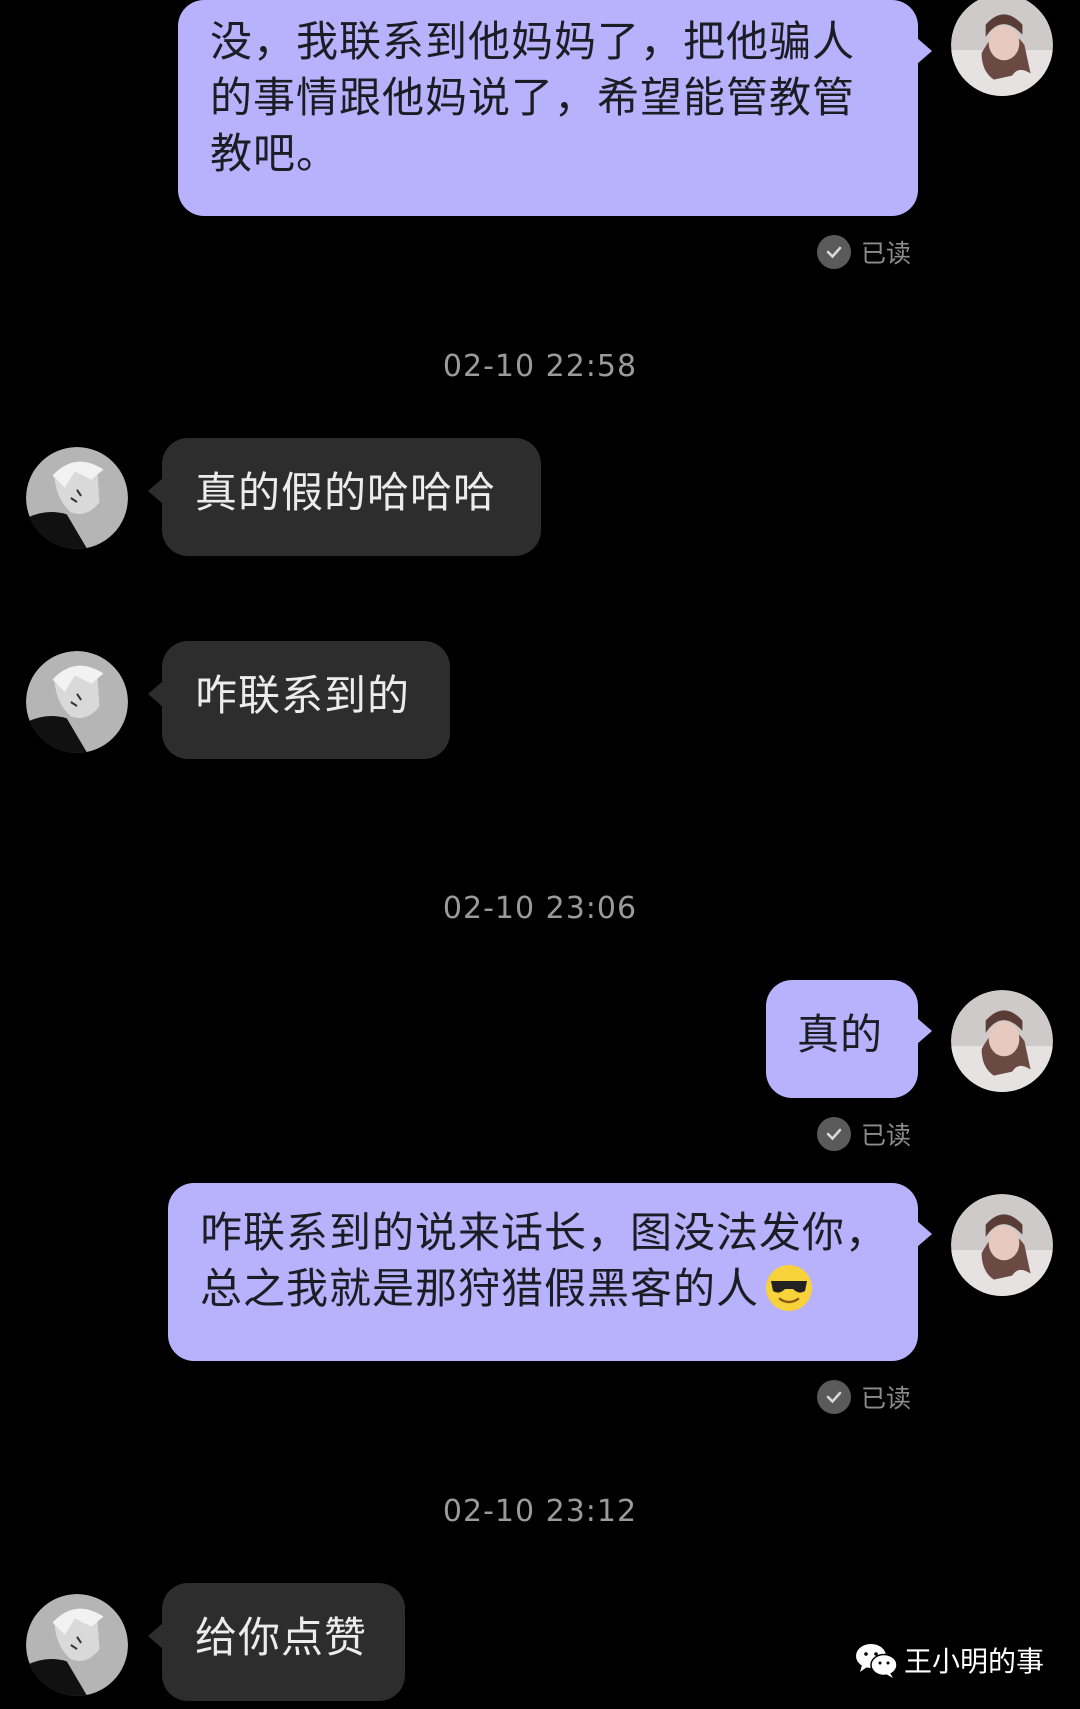 The height and width of the screenshot is (1709, 1080). What do you see at coordinates (876, 1661) in the screenshot?
I see `wechat-icon` at bounding box center [876, 1661].